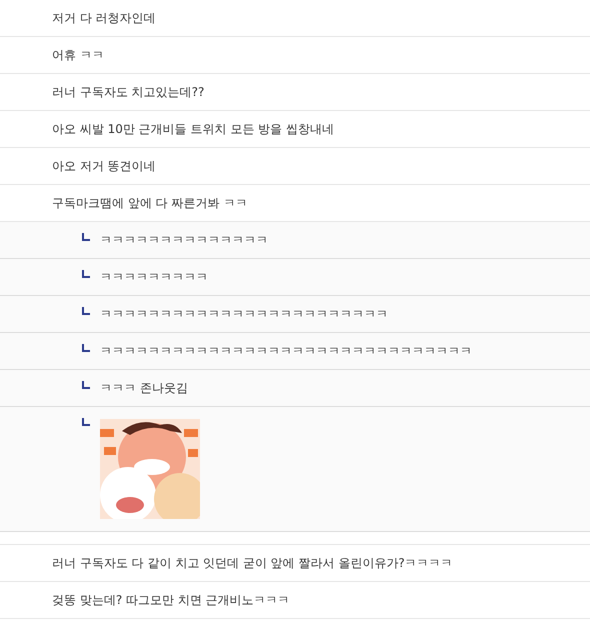 The image size is (590, 620). Describe the element at coordinates (154, 277) in the screenshot. I see `reply-text: ㅋㅋㅋㅋㅋㅋㅋㅋㅋ` at that location.